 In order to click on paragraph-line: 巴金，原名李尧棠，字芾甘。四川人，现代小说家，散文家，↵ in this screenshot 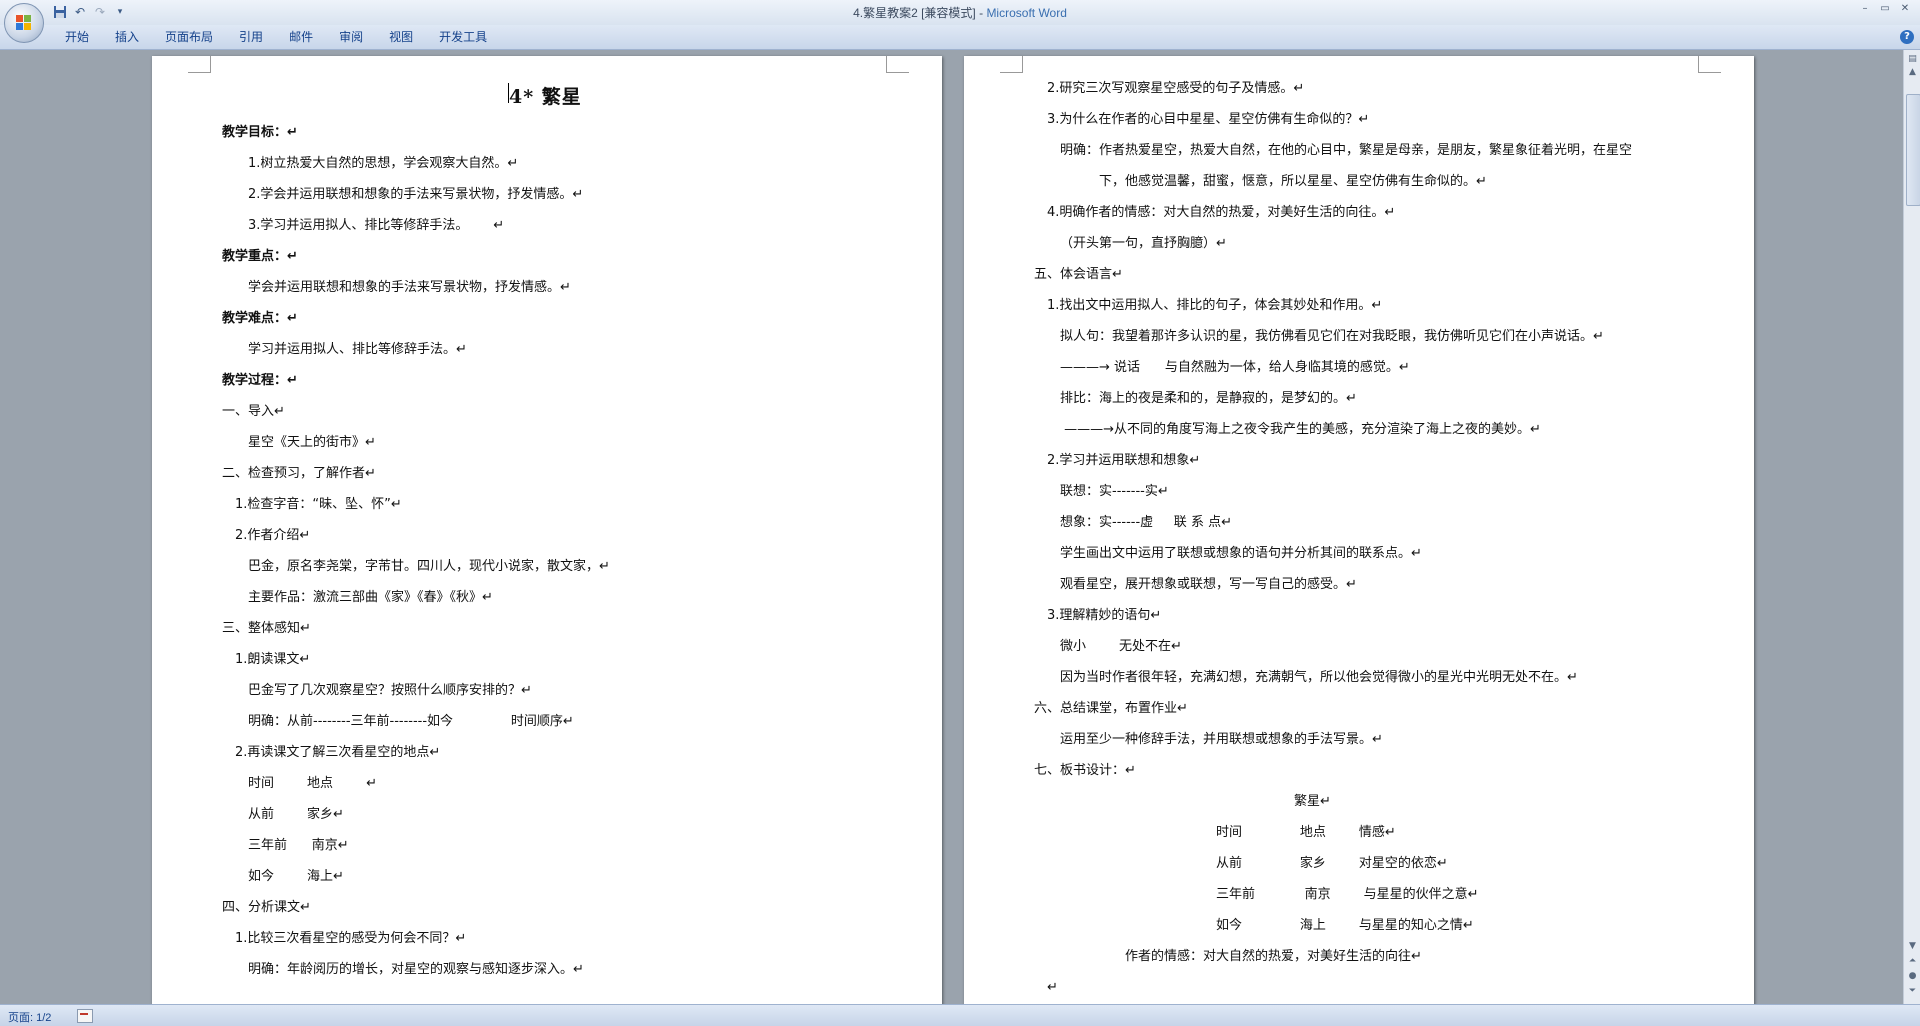, I will do `click(429, 566)`.